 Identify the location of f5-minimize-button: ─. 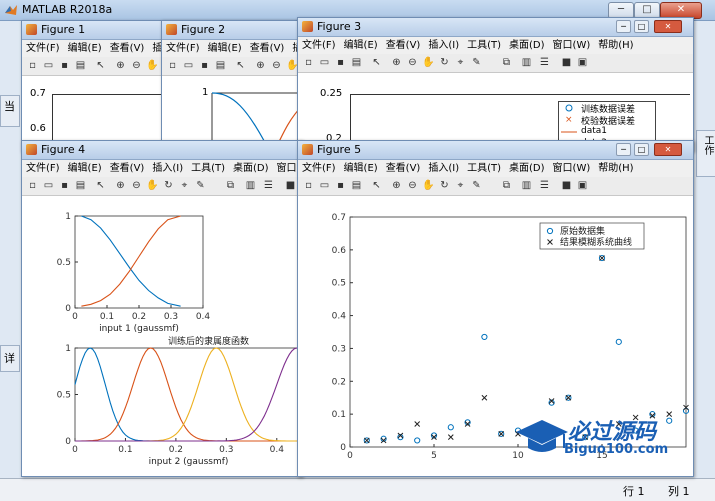
(623, 149).